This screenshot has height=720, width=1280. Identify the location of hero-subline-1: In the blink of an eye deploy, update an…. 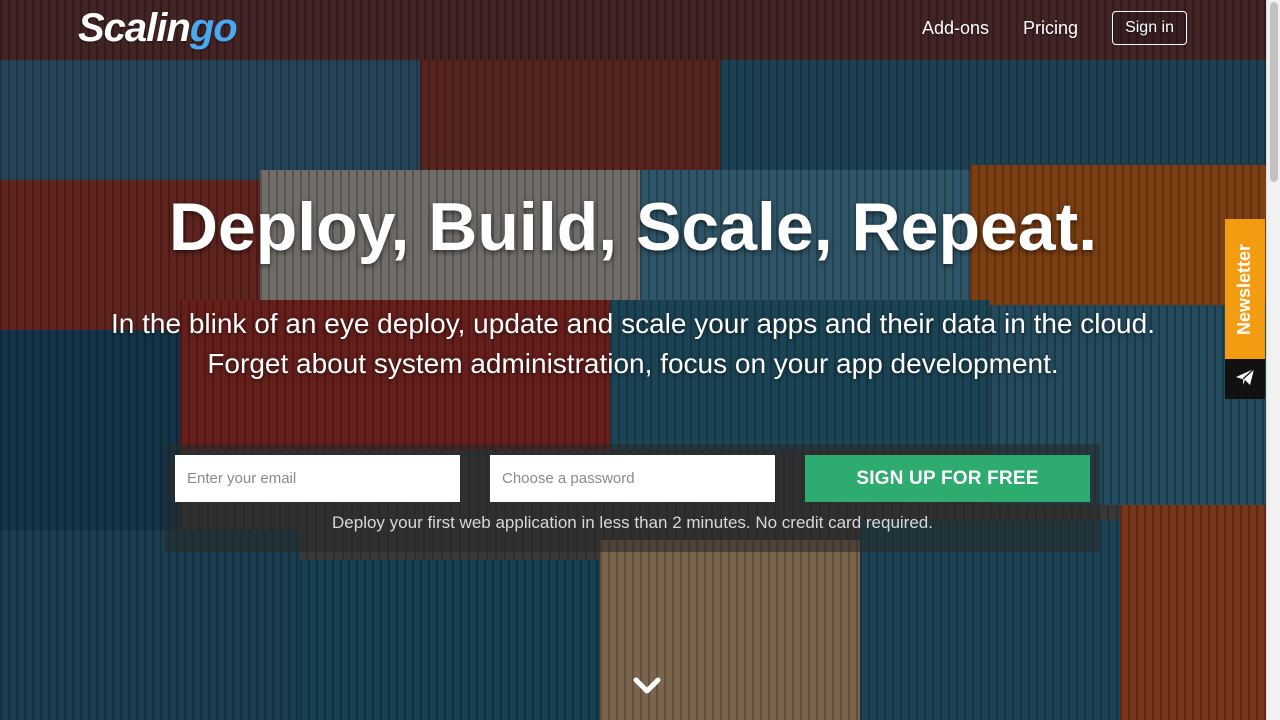
(633, 323).